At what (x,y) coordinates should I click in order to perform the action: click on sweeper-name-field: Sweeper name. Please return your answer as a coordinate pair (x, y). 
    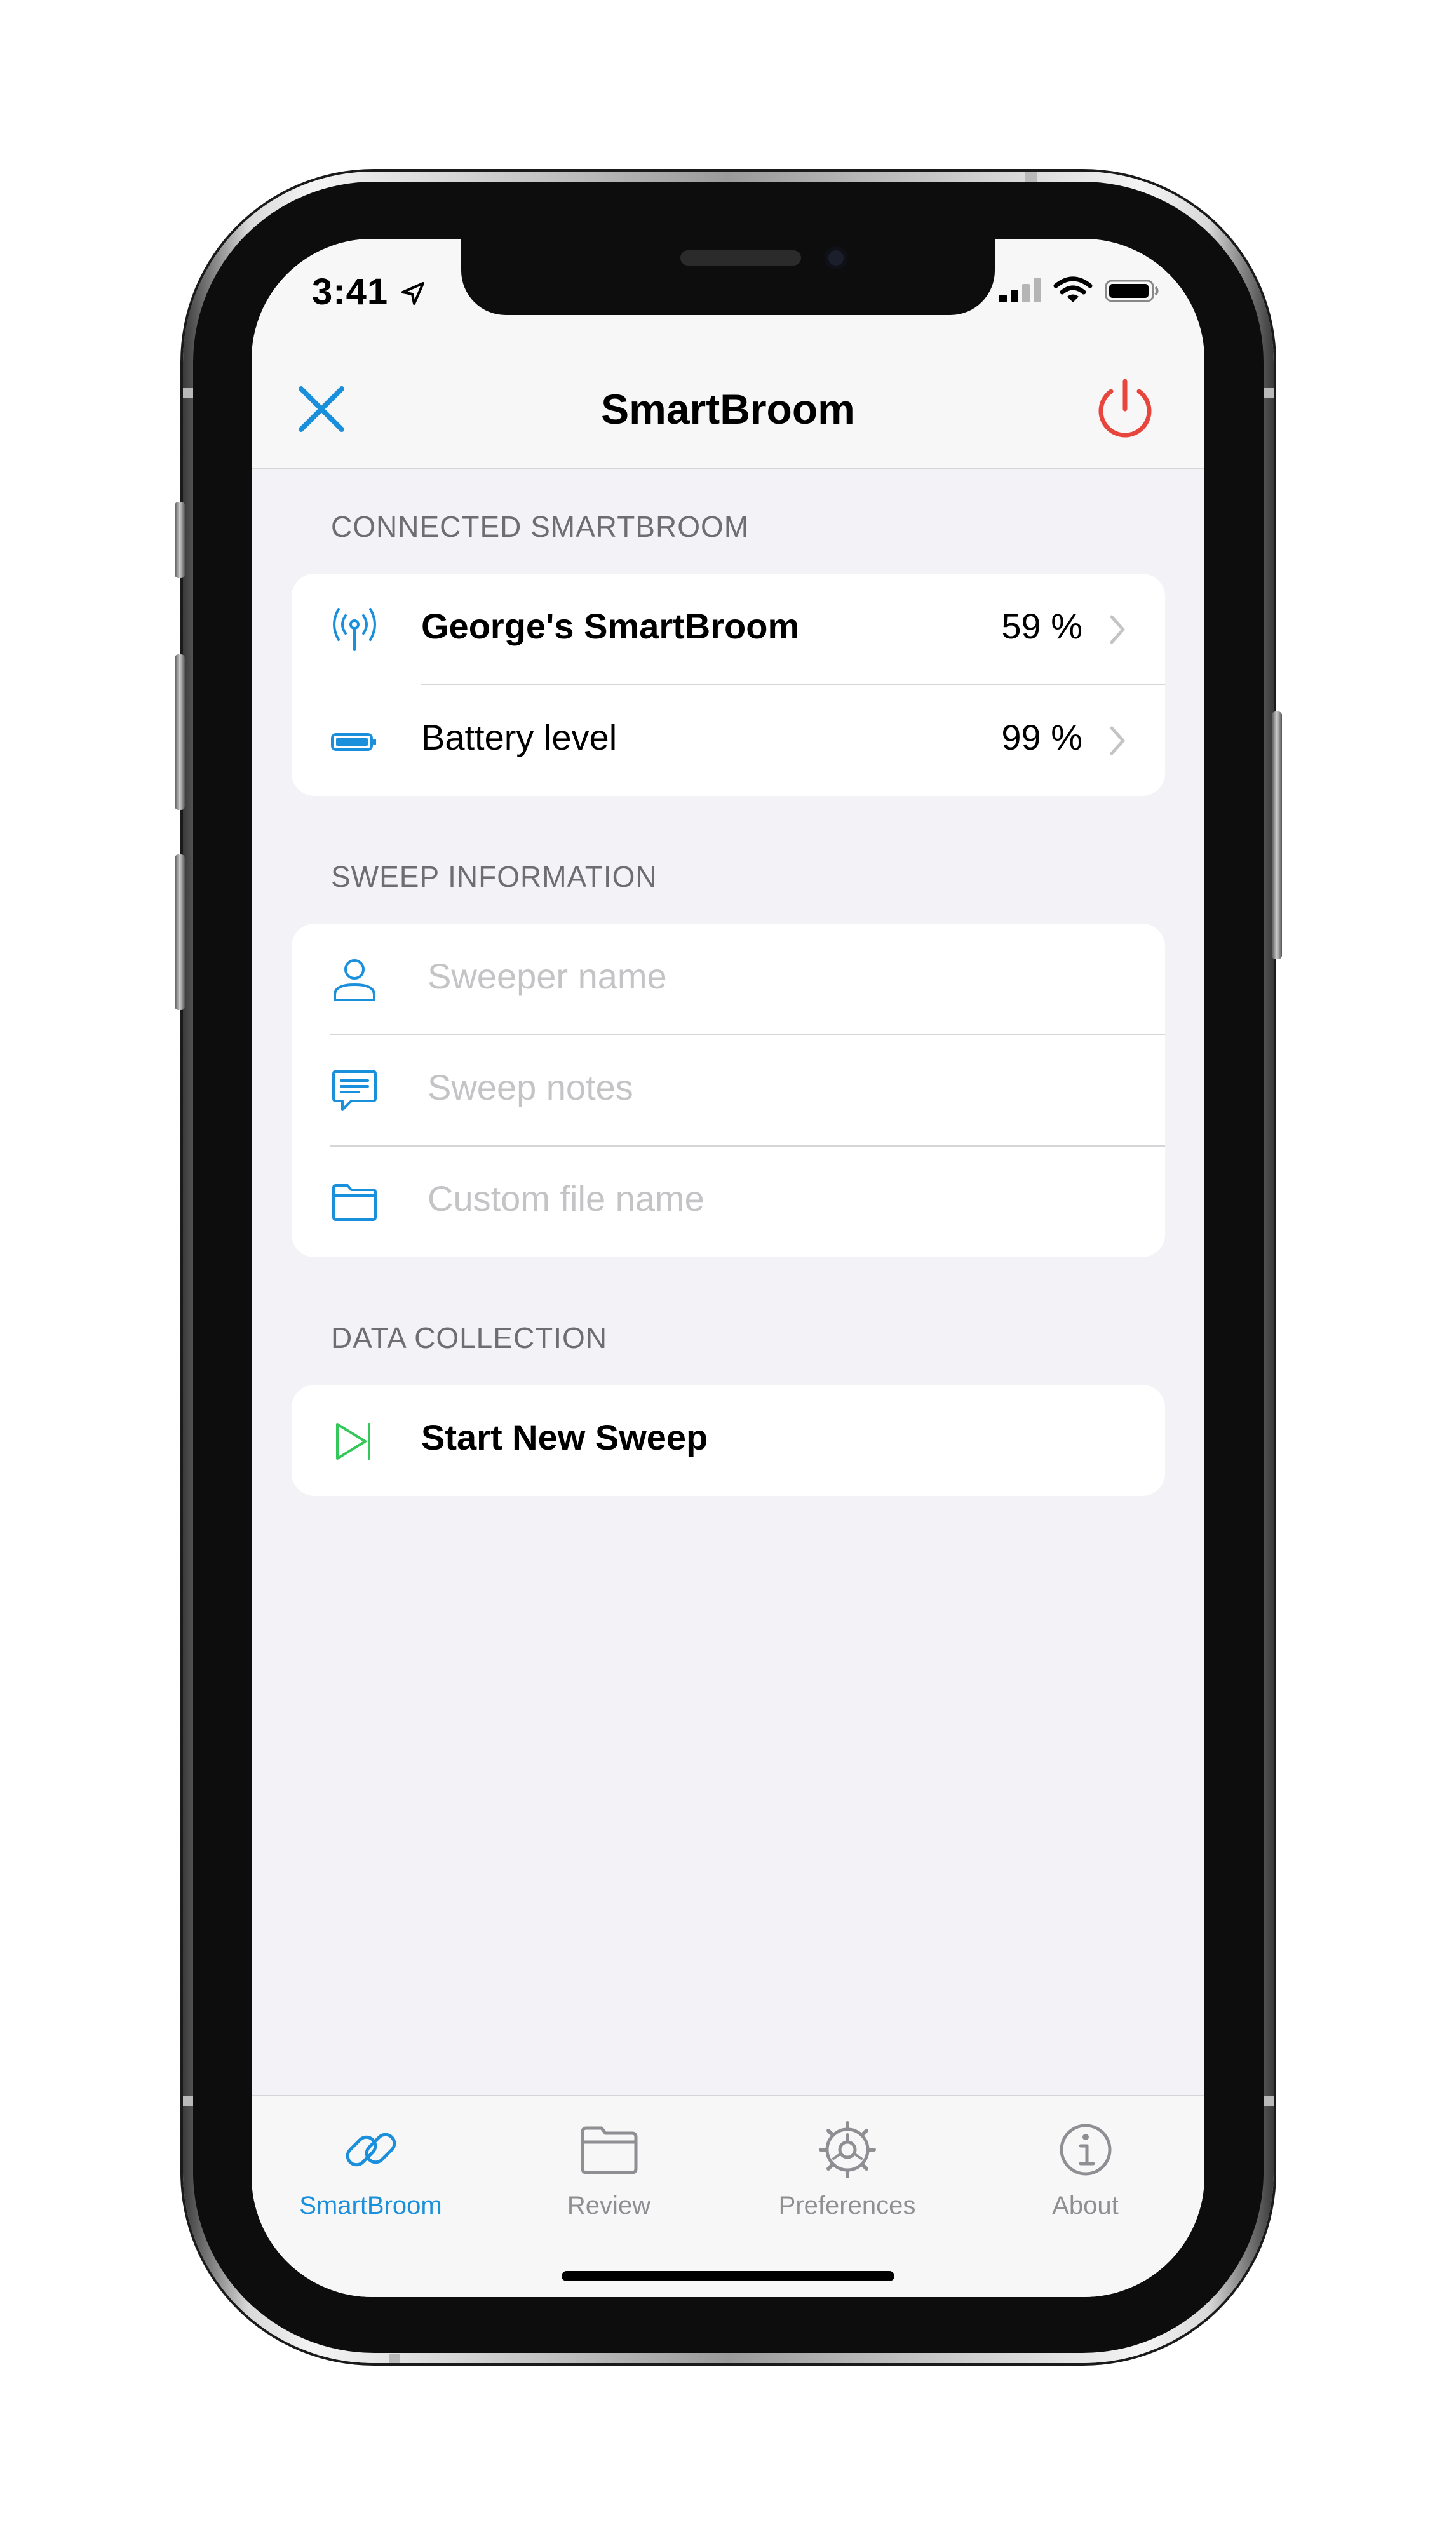
    Looking at the image, I should click on (728, 980).